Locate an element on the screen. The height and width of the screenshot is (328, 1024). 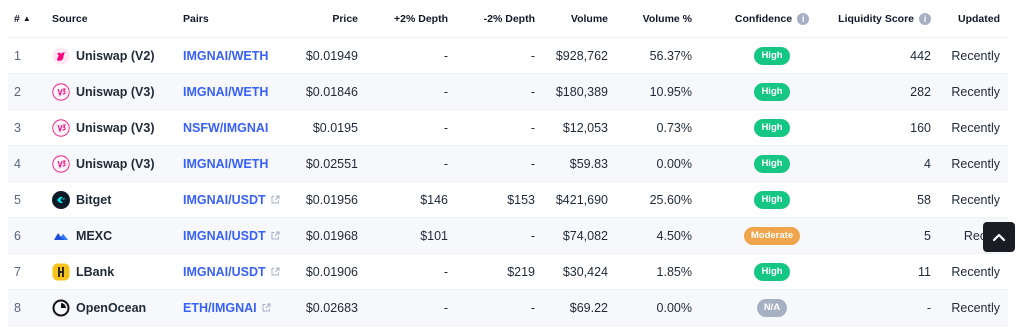
confidence-badge: Moderate is located at coordinates (772, 235).